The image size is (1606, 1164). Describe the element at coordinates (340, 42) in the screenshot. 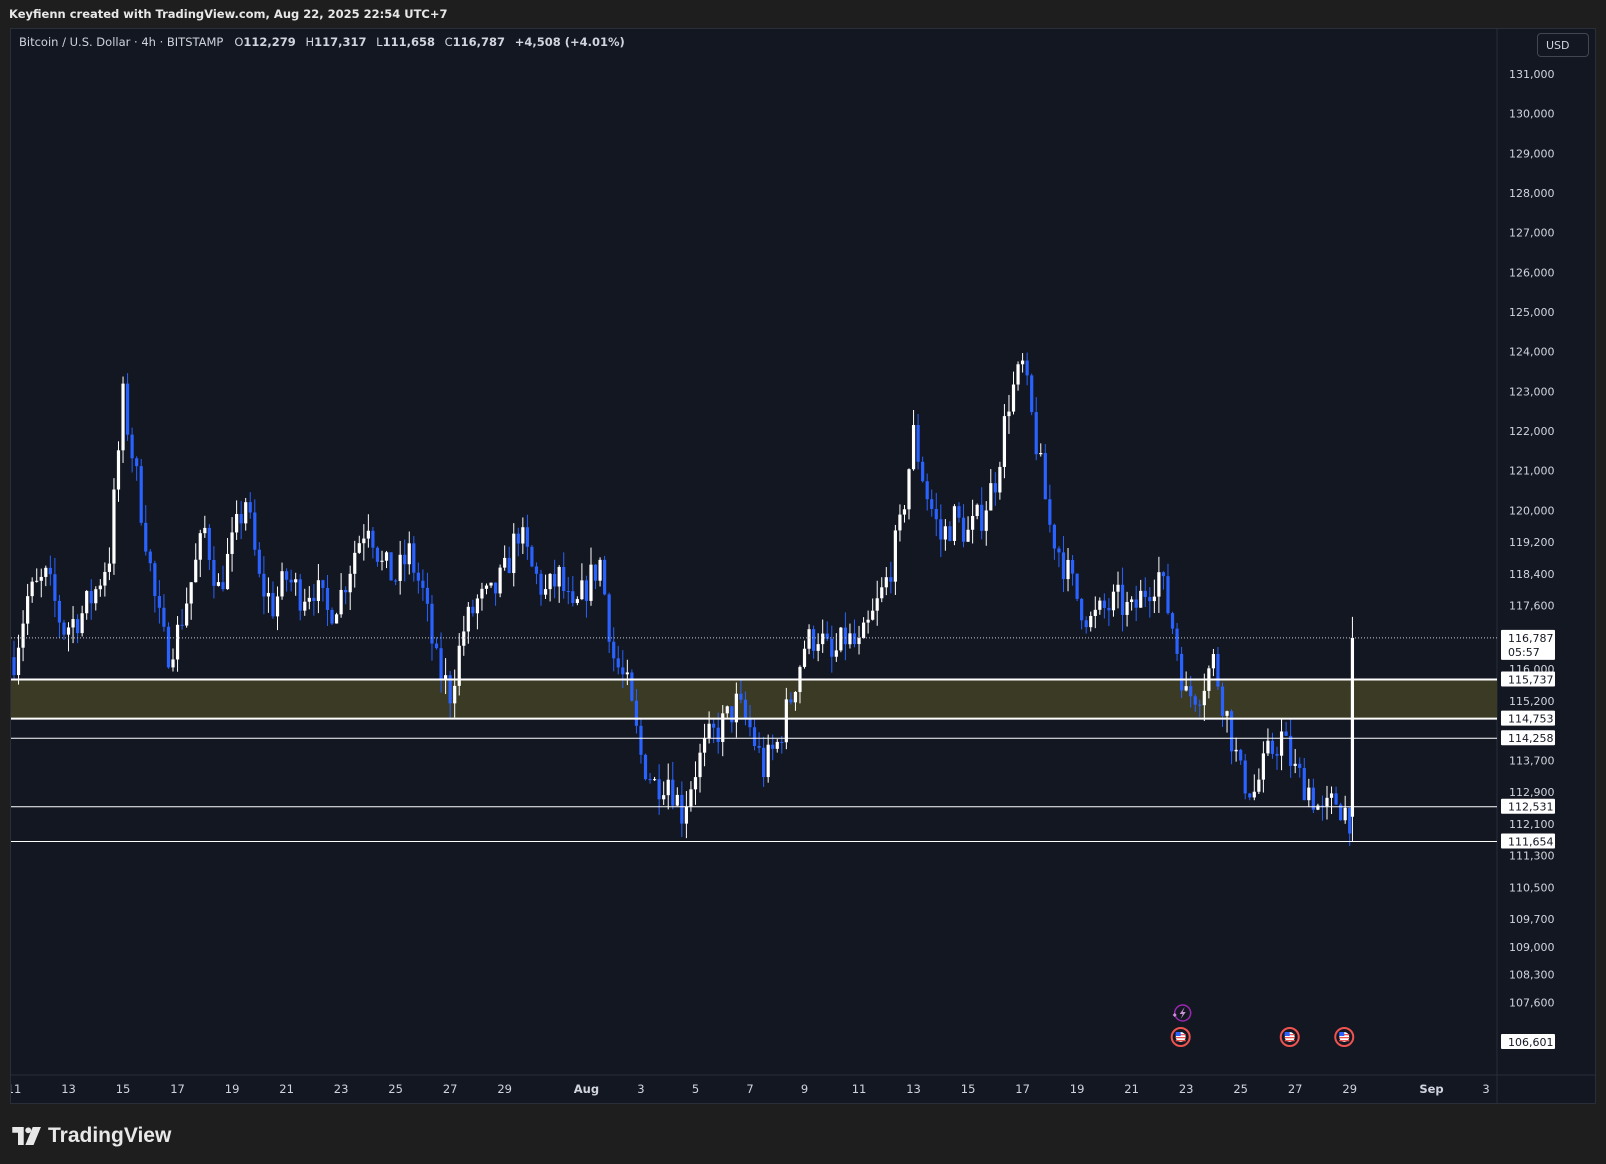

I see `high-value: 117,317` at that location.